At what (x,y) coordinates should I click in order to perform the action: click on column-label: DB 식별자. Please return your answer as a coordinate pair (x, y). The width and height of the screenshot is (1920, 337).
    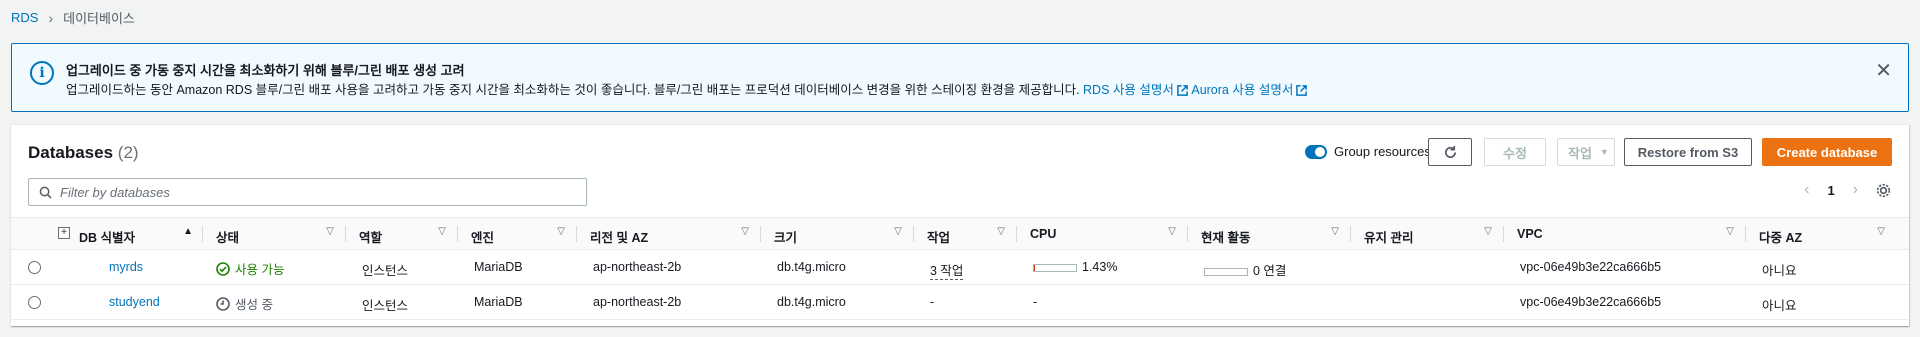
    Looking at the image, I should click on (107, 238).